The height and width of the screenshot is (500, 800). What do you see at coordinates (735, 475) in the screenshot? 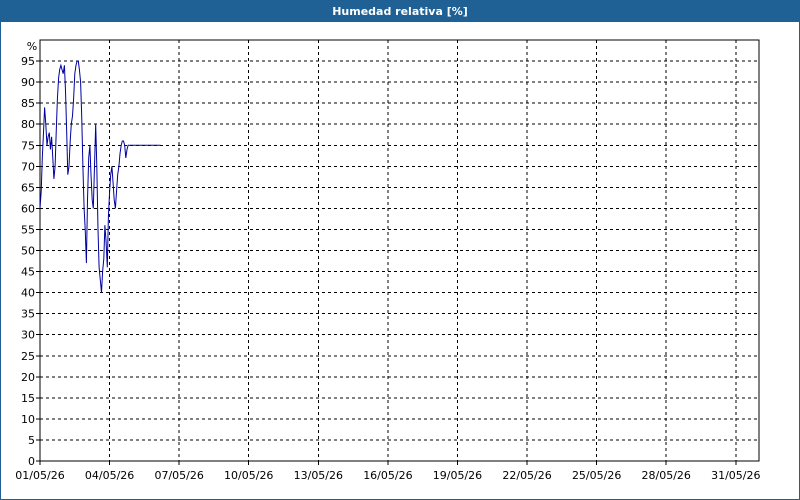
I see `x-tick-label: 31/05/26` at bounding box center [735, 475].